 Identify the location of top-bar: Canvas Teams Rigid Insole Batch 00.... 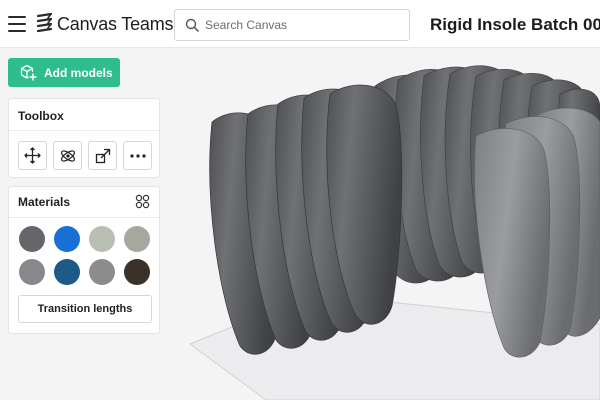
(300, 24).